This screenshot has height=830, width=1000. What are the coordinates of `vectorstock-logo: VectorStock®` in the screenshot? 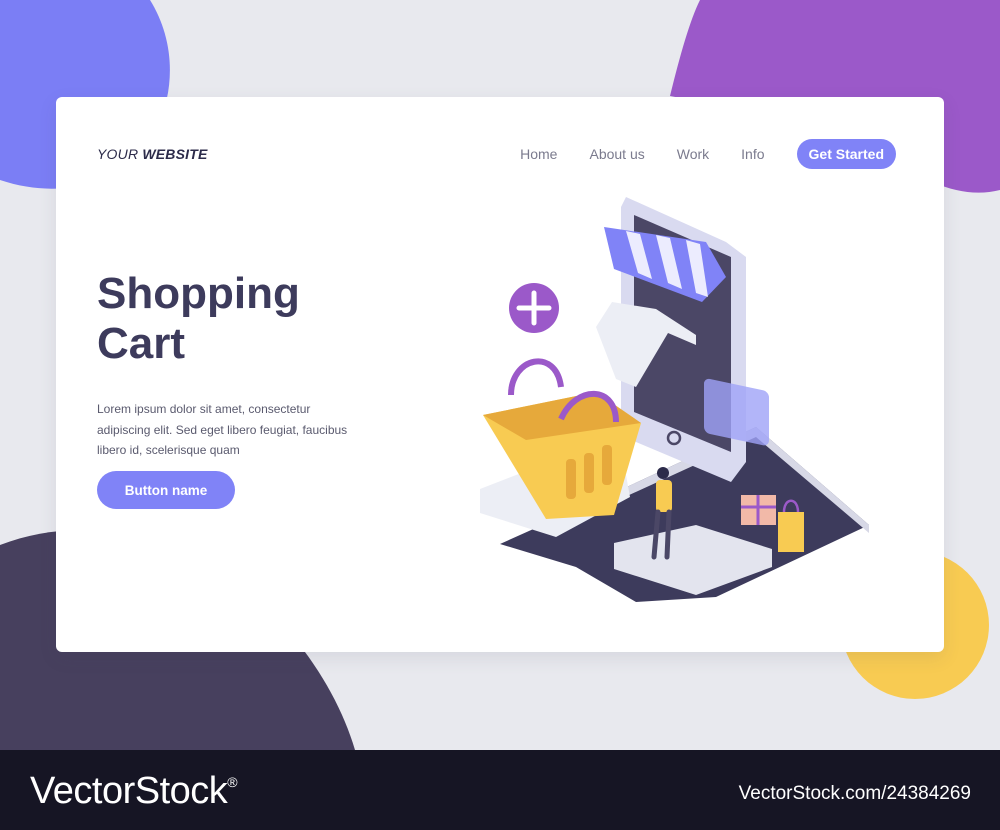 It's located at (134, 791).